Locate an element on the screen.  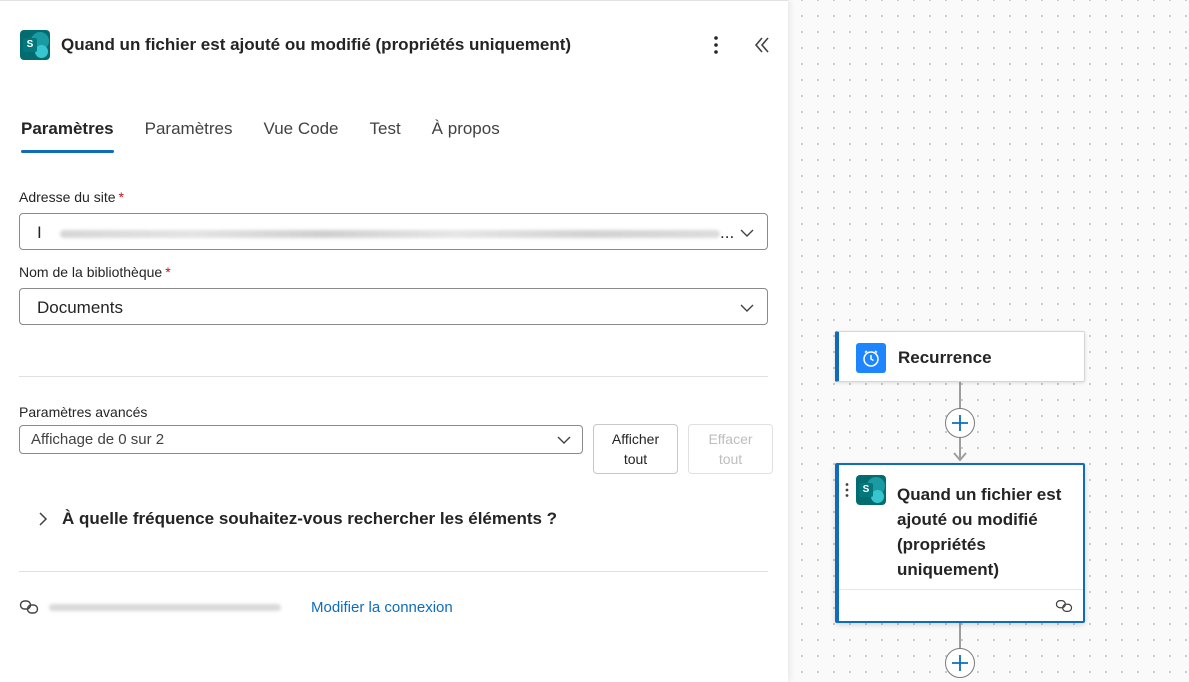
trigger-card-footer is located at coordinates (961, 605).